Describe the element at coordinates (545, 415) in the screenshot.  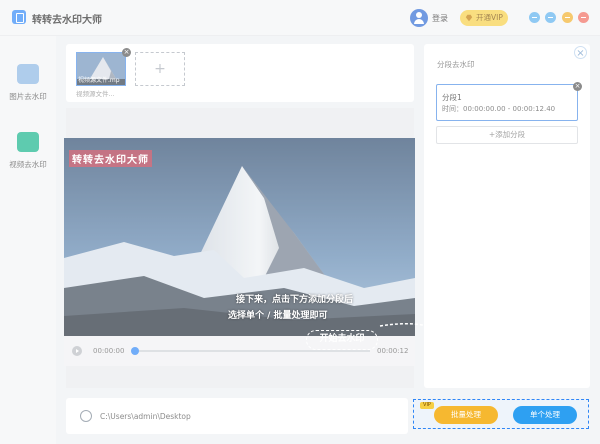
I see `single-process-button: 单个处理` at that location.